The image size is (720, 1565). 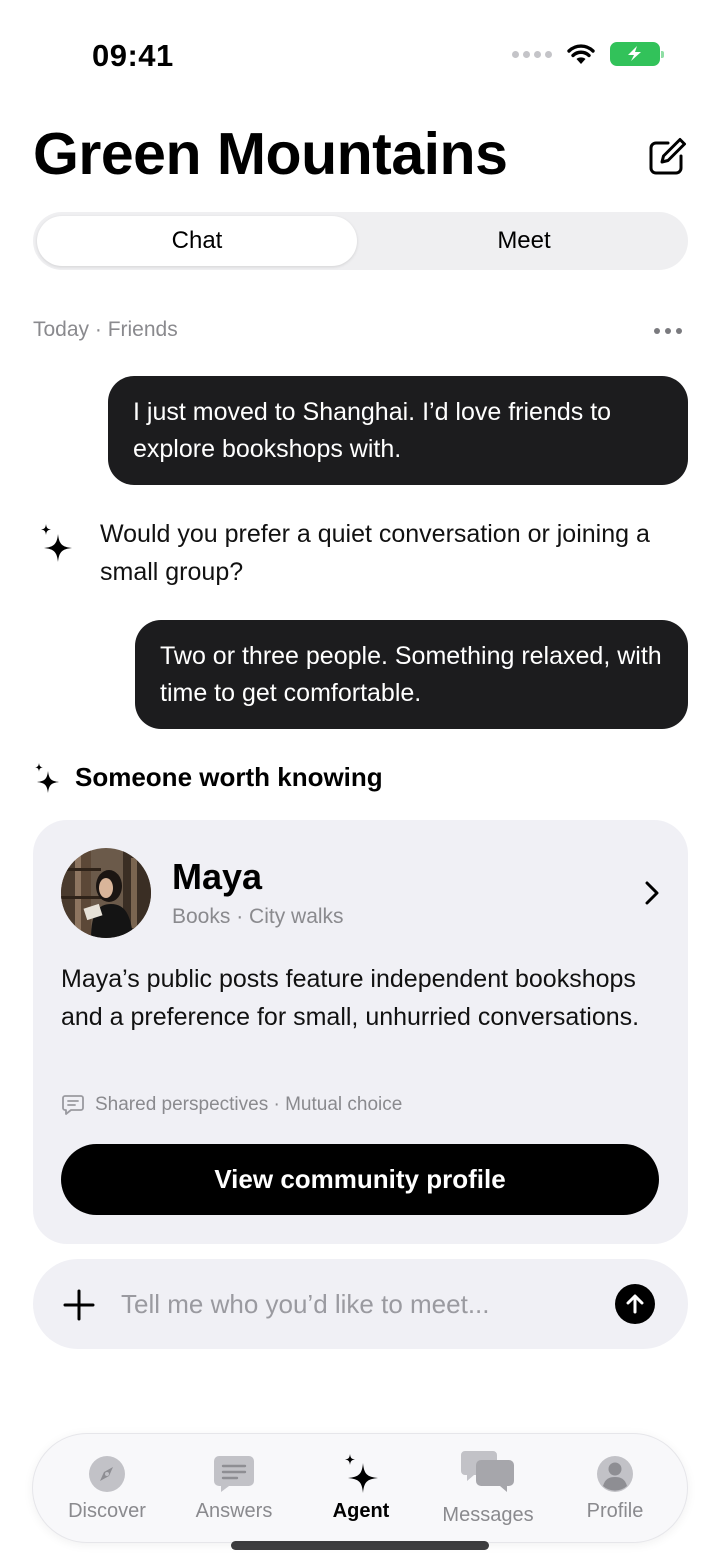 I want to click on view-profile-button: View community profile, so click(x=360, y=1179).